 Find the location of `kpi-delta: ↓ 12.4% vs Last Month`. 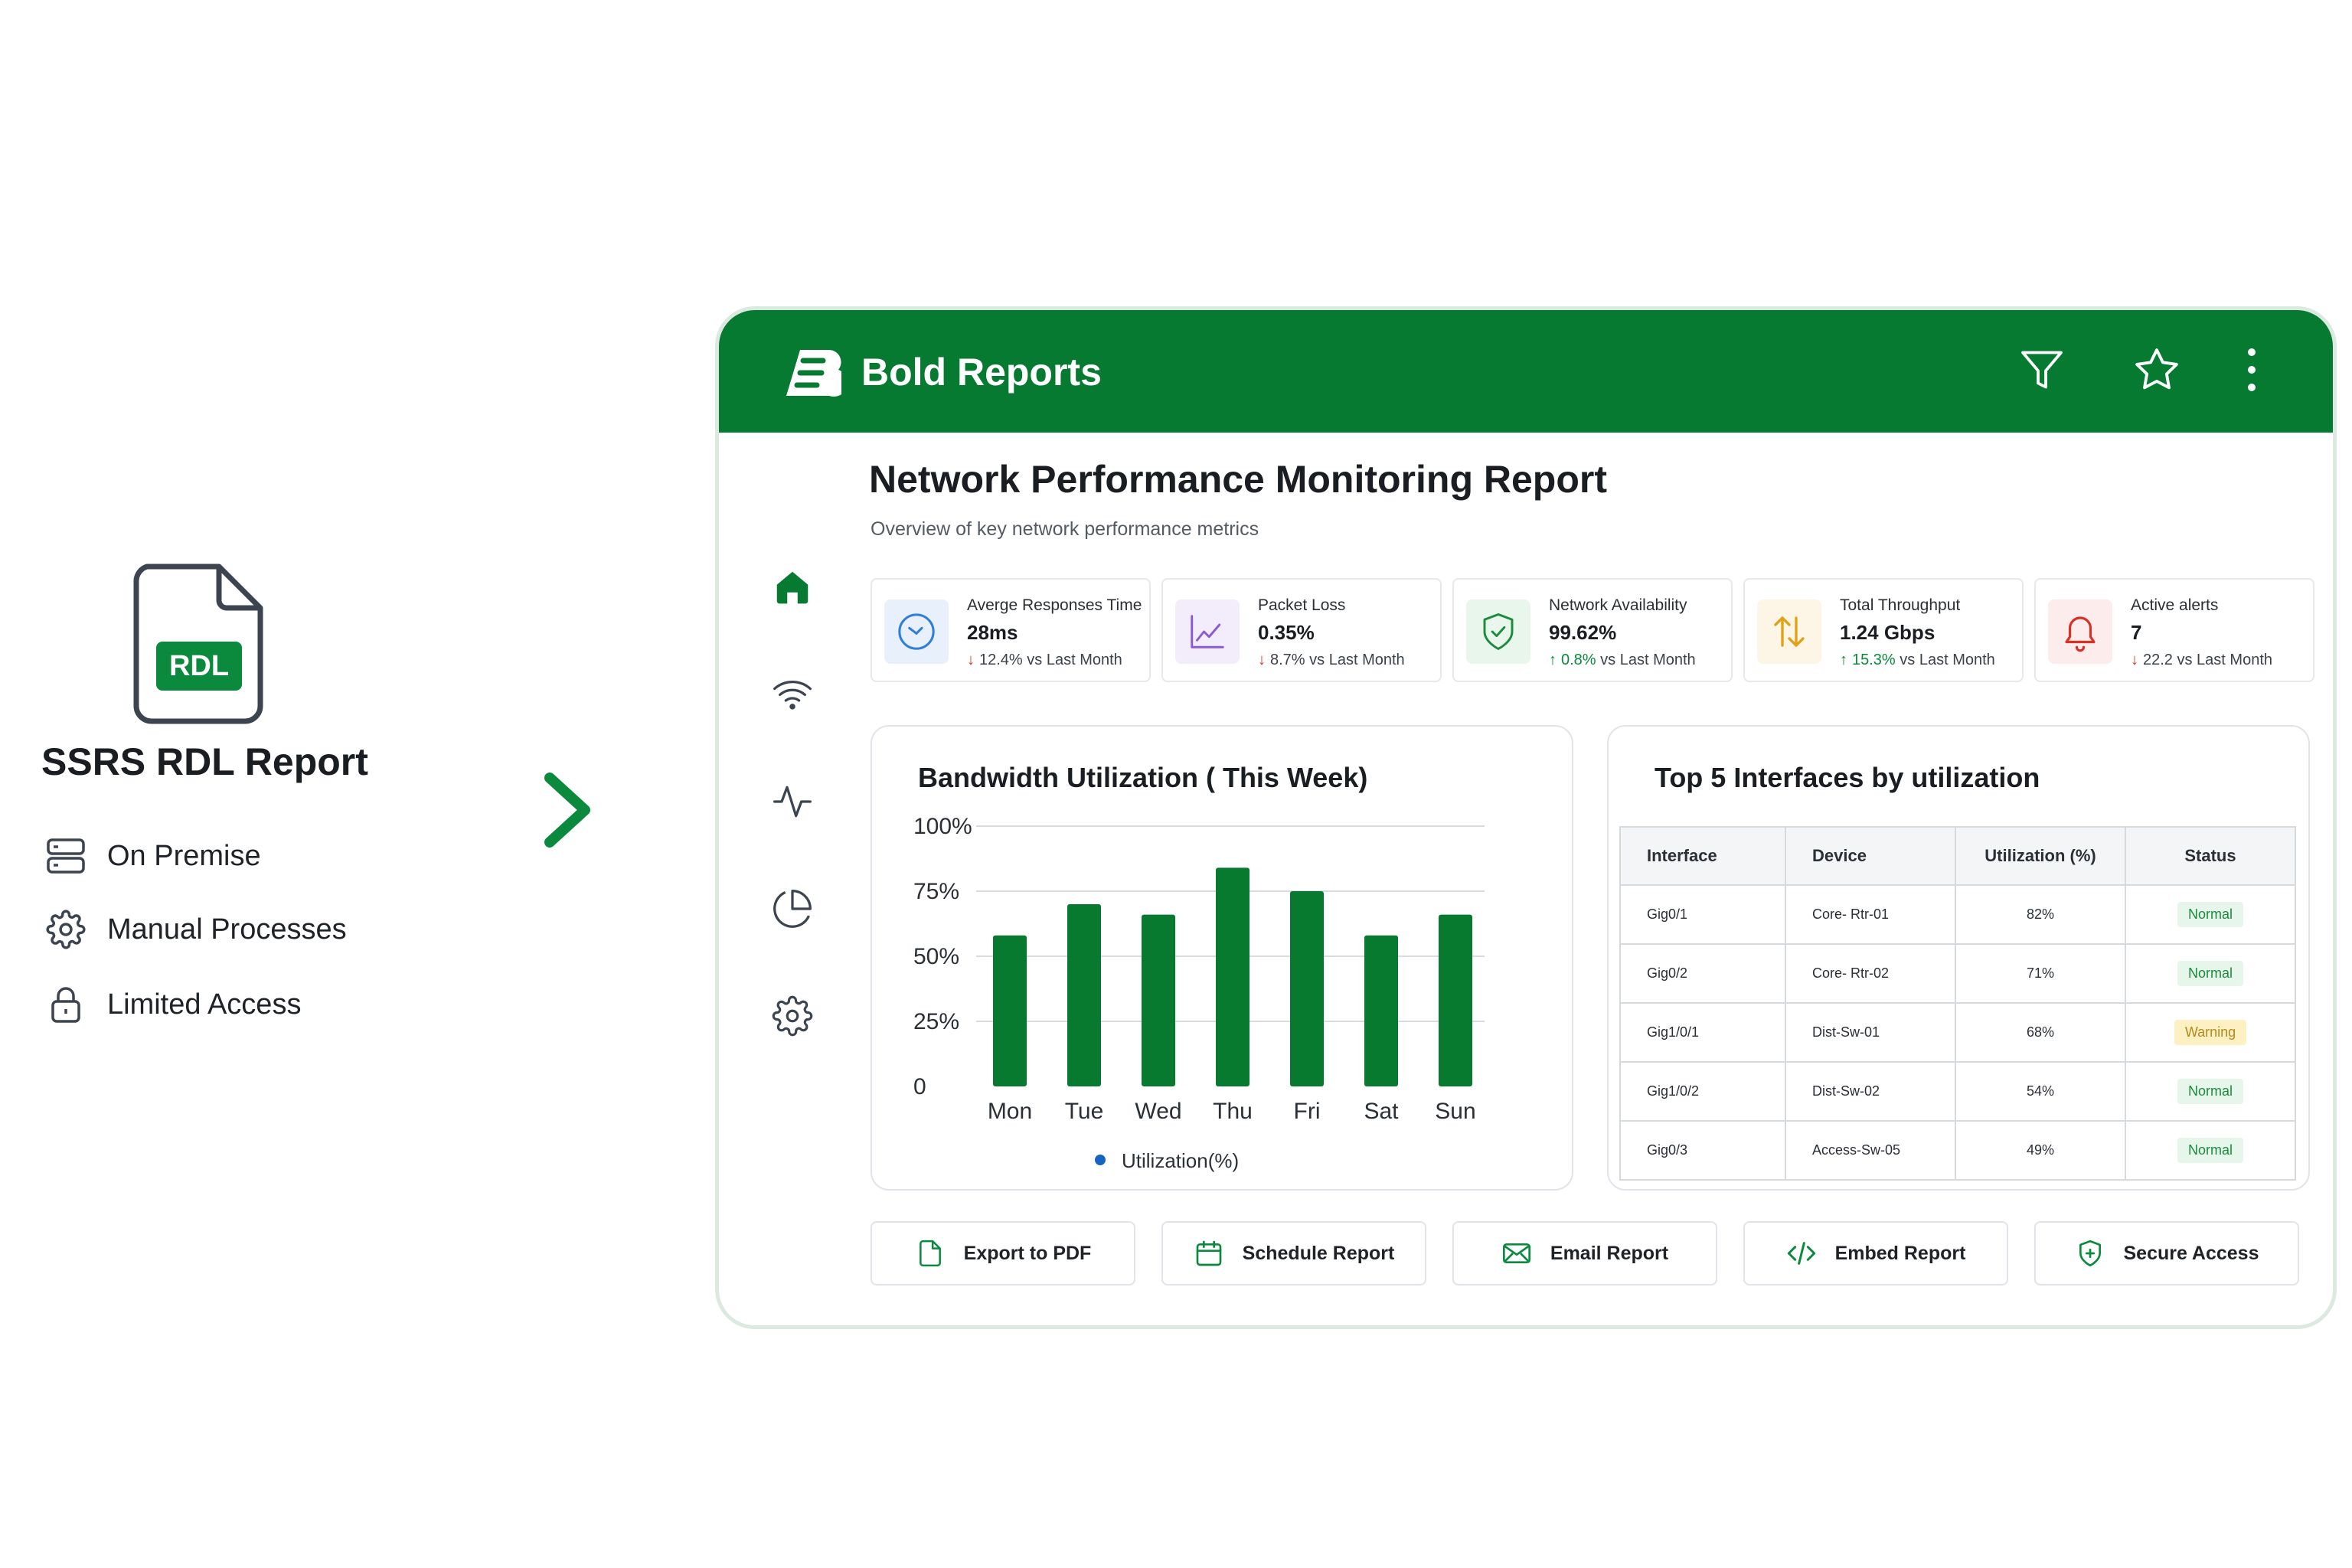

kpi-delta: ↓ 12.4% vs Last Month is located at coordinates (1044, 660).